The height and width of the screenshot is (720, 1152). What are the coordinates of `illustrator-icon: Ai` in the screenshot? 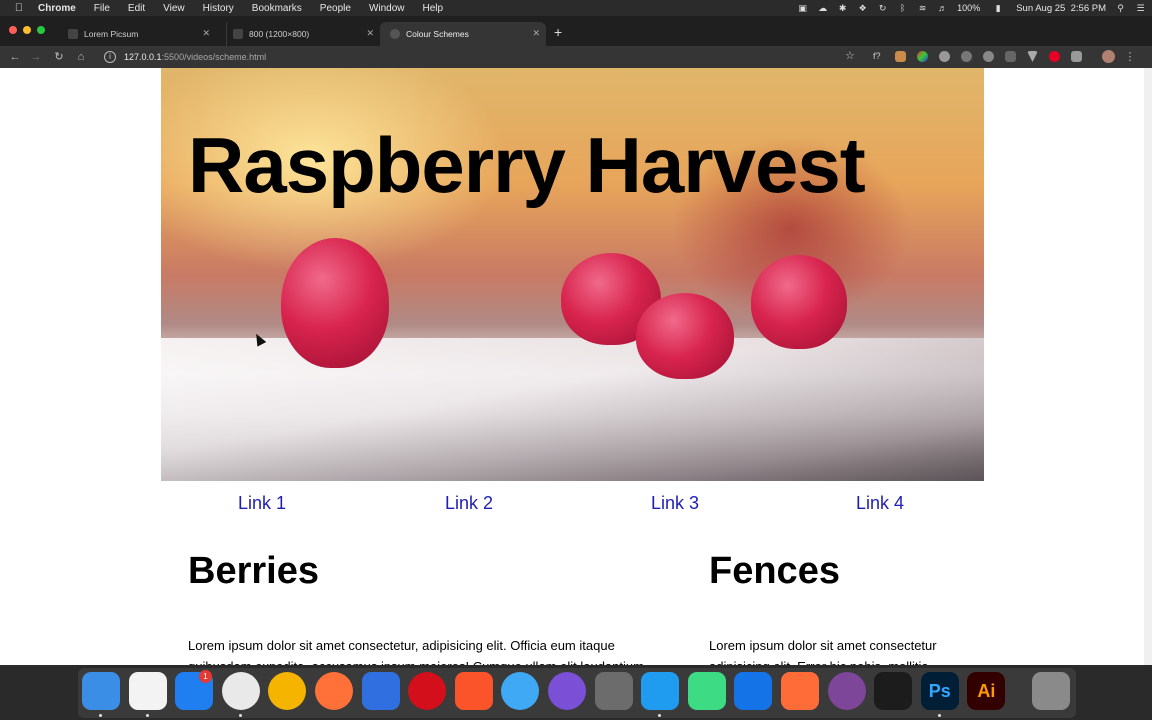 It's located at (986, 691).